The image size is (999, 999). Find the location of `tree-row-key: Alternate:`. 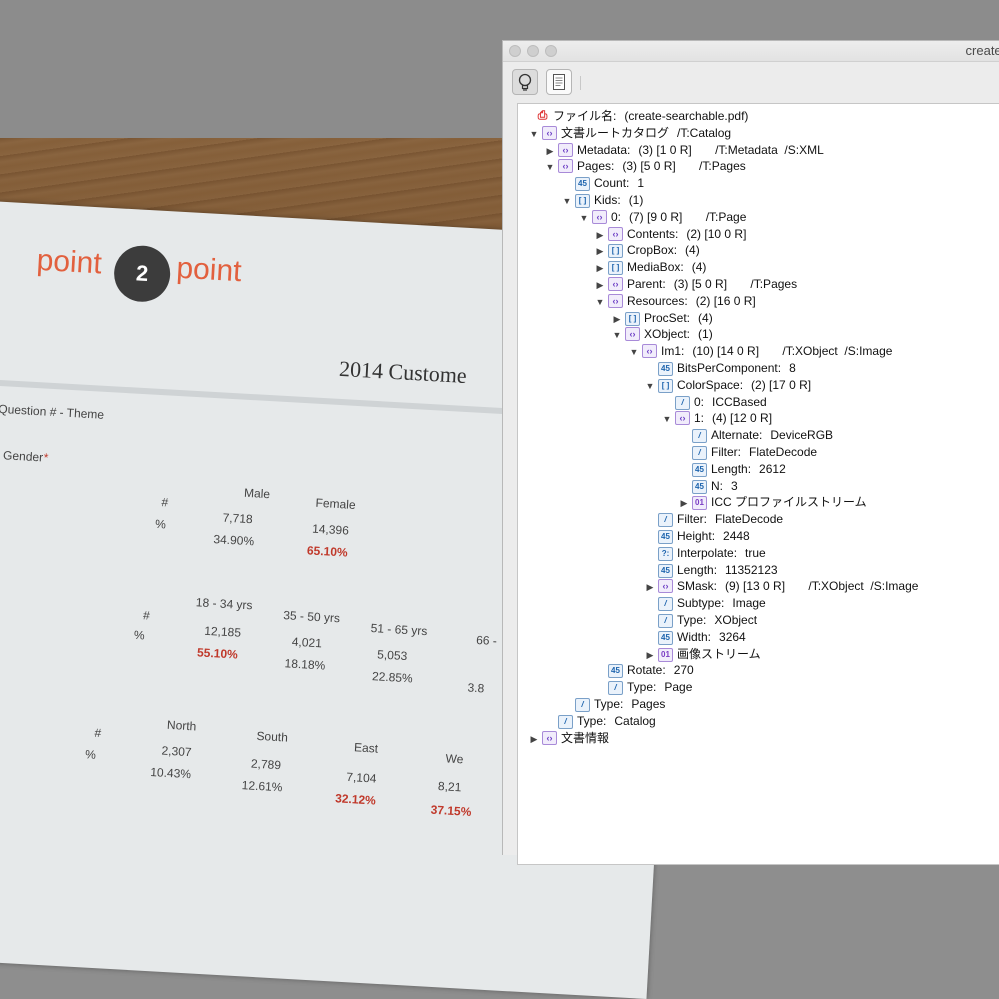

tree-row-key: Alternate: is located at coordinates (737, 435).